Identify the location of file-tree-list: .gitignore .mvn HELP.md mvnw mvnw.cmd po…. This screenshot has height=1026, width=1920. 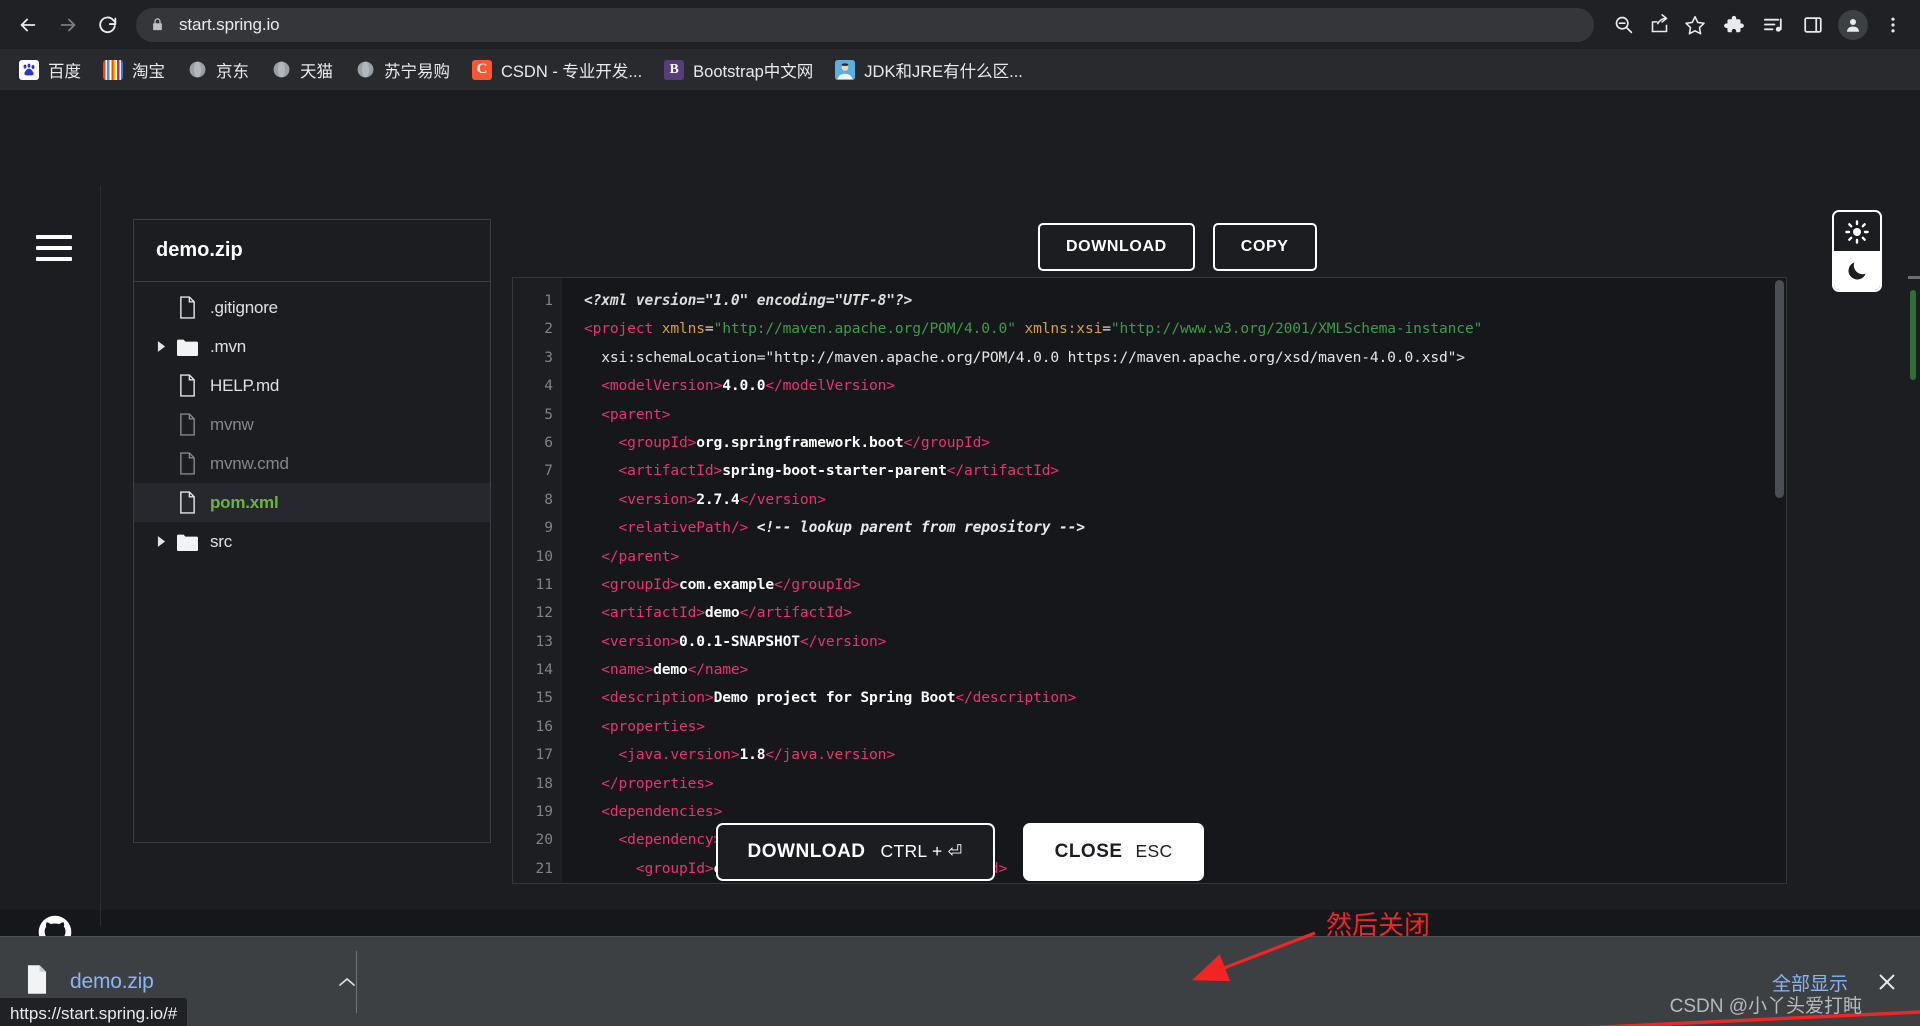
(312, 562).